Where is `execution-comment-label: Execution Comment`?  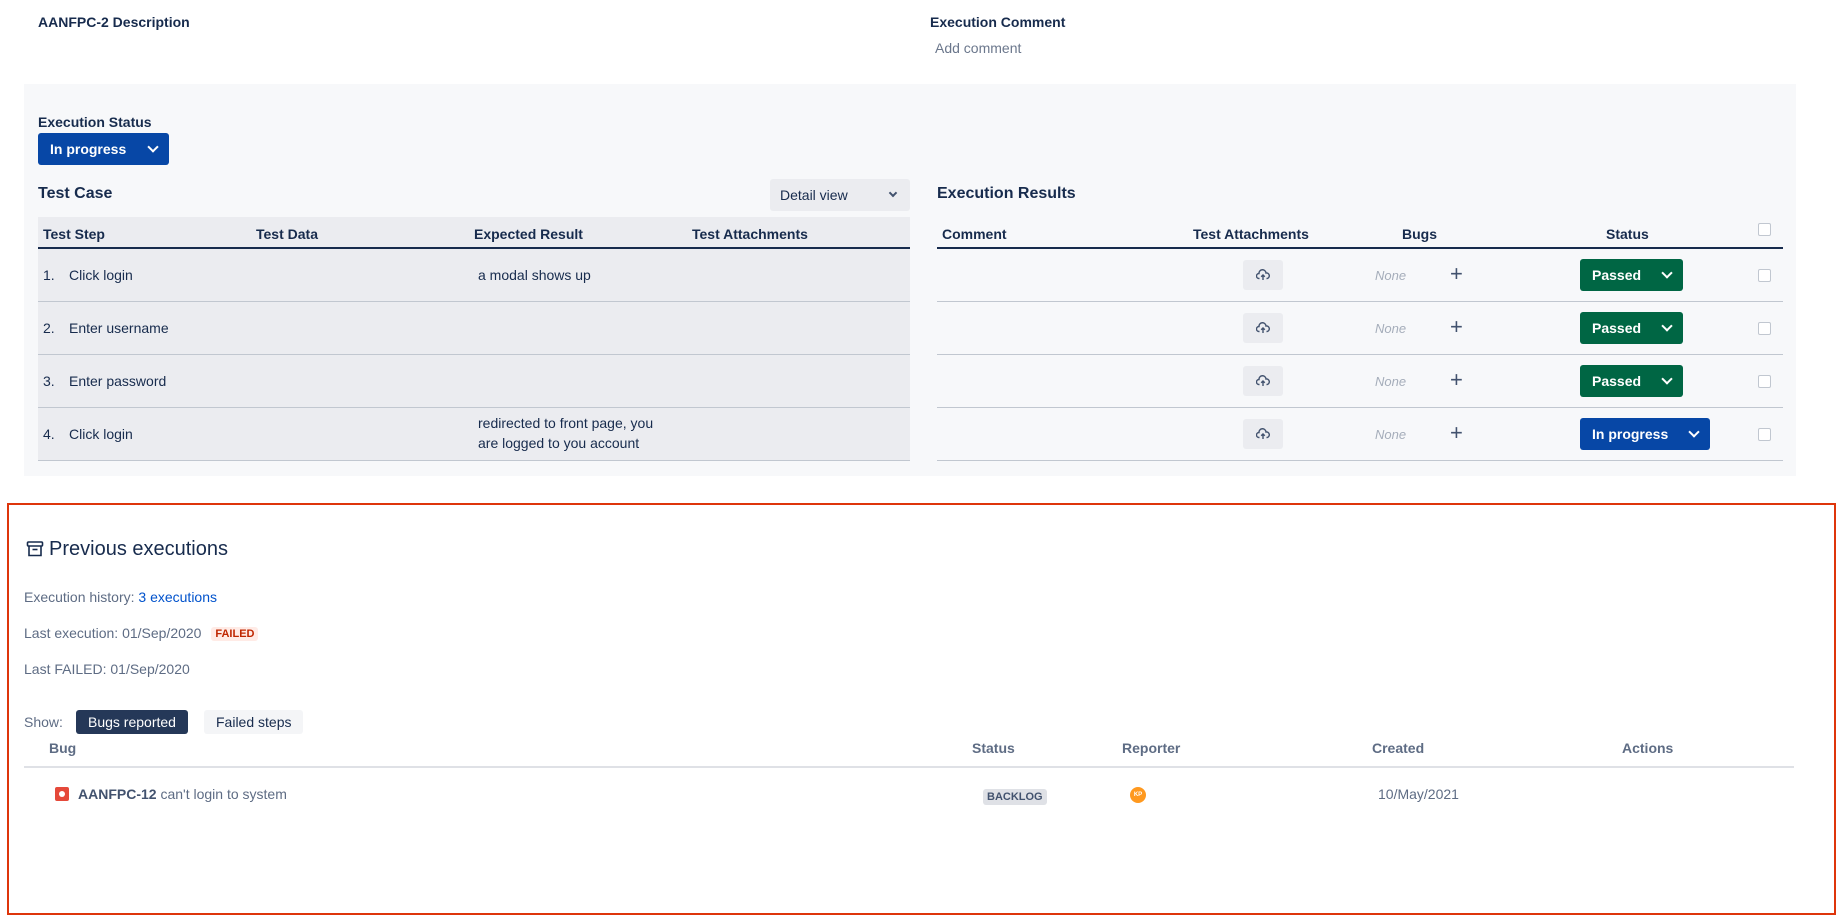 execution-comment-label: Execution Comment is located at coordinates (998, 22).